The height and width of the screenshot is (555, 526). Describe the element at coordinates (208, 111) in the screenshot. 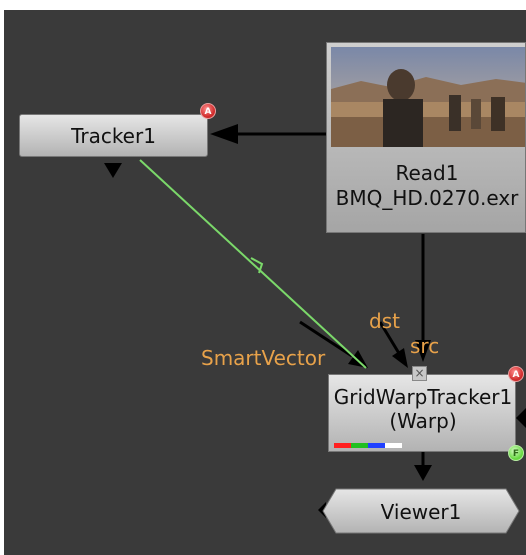

I see `tracker1-status-badge: A` at that location.